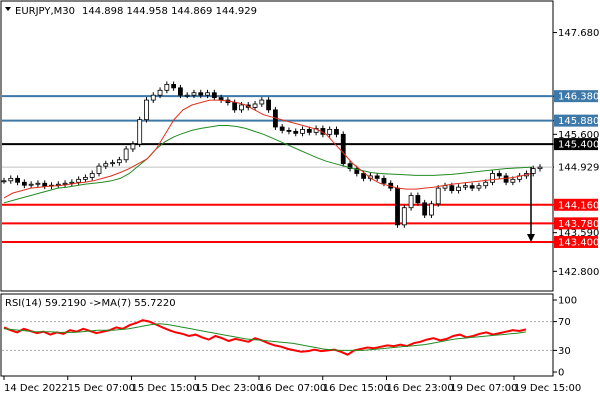  What do you see at coordinates (578, 97) in the screenshot?
I see `level-label: 146.380` at bounding box center [578, 97].